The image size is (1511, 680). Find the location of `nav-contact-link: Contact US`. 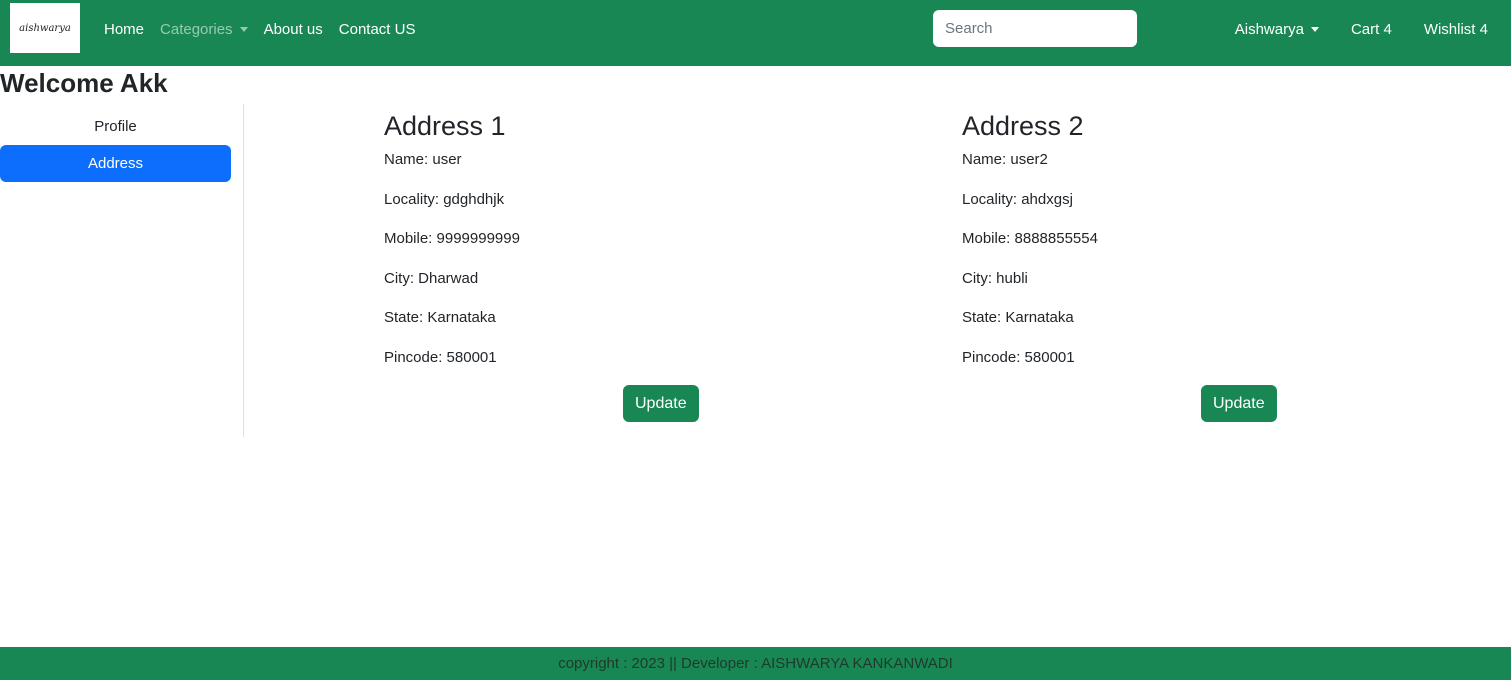

nav-contact-link: Contact US is located at coordinates (377, 29).